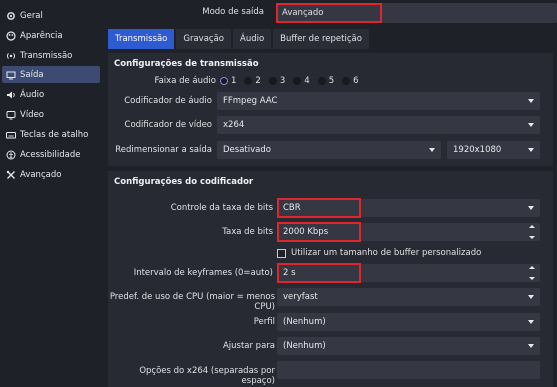 The image size is (557, 387). Describe the element at coordinates (11, 155) in the screenshot. I see `accessibility-icon` at that location.